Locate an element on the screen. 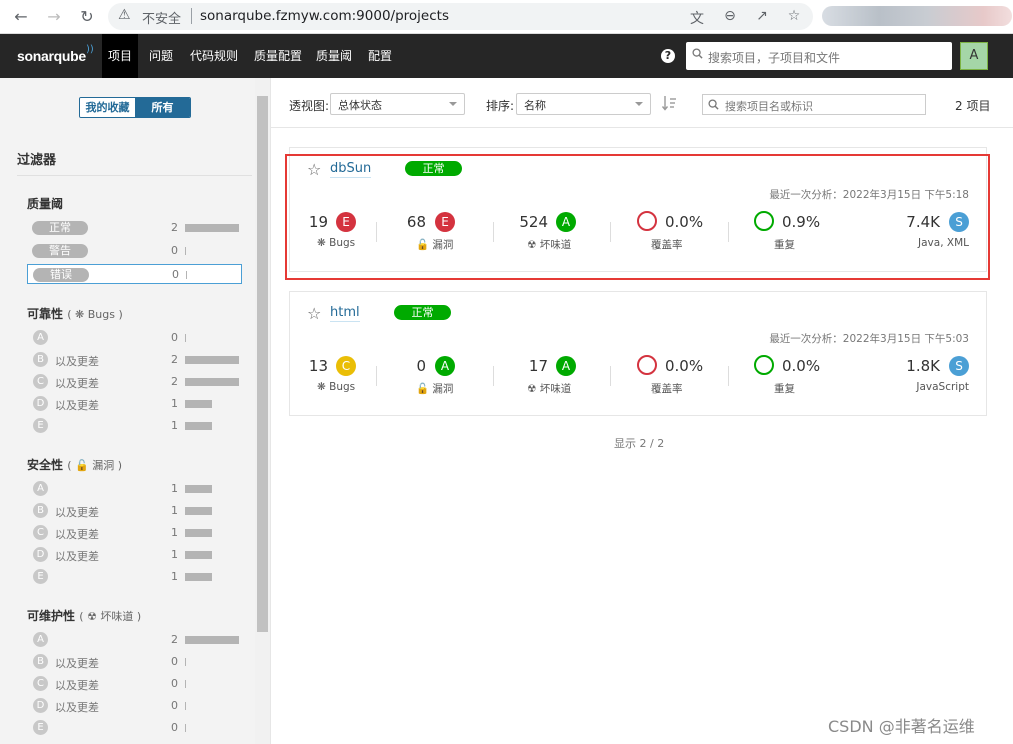 The image size is (1013, 744). facet-row-quality_gate: 正常 2 is located at coordinates (134, 228).